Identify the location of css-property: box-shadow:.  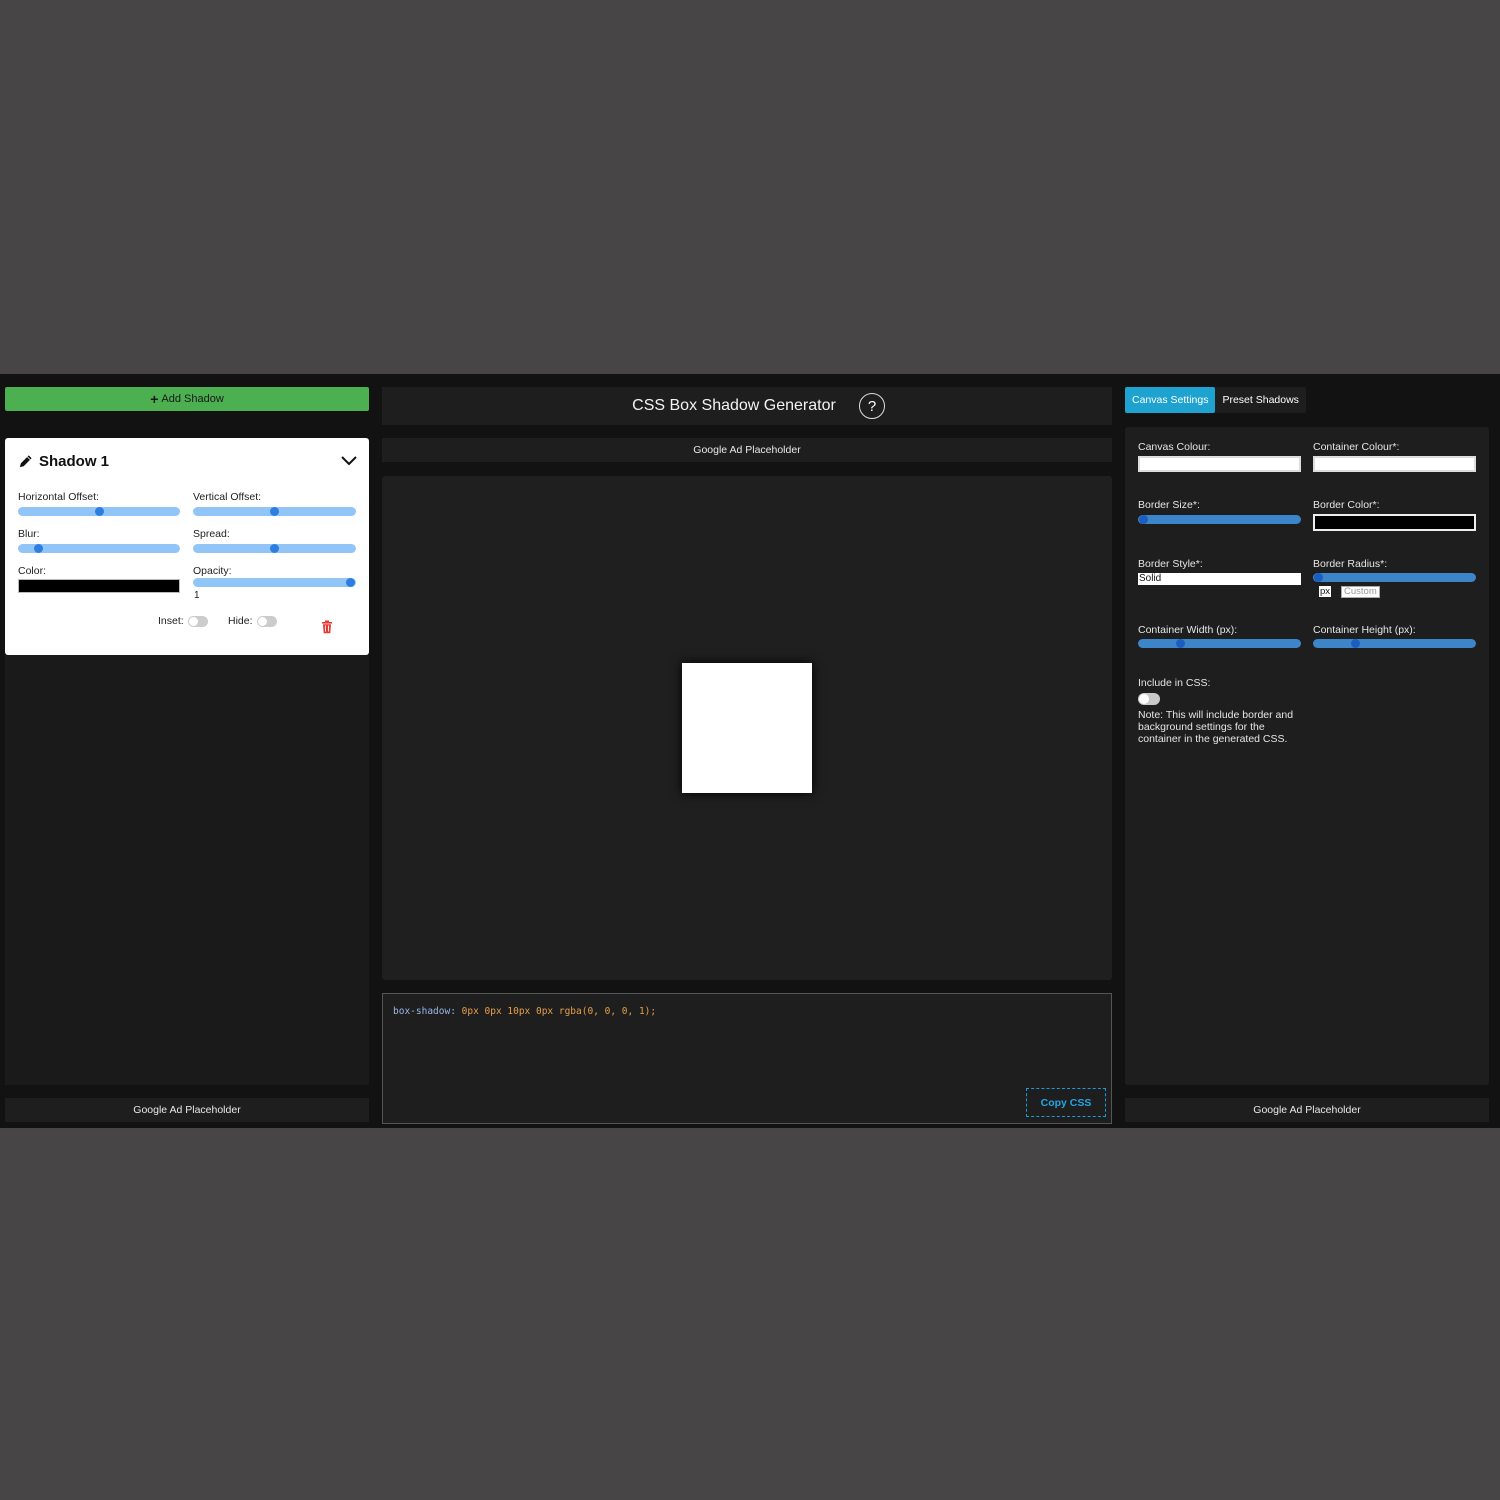
(424, 1011).